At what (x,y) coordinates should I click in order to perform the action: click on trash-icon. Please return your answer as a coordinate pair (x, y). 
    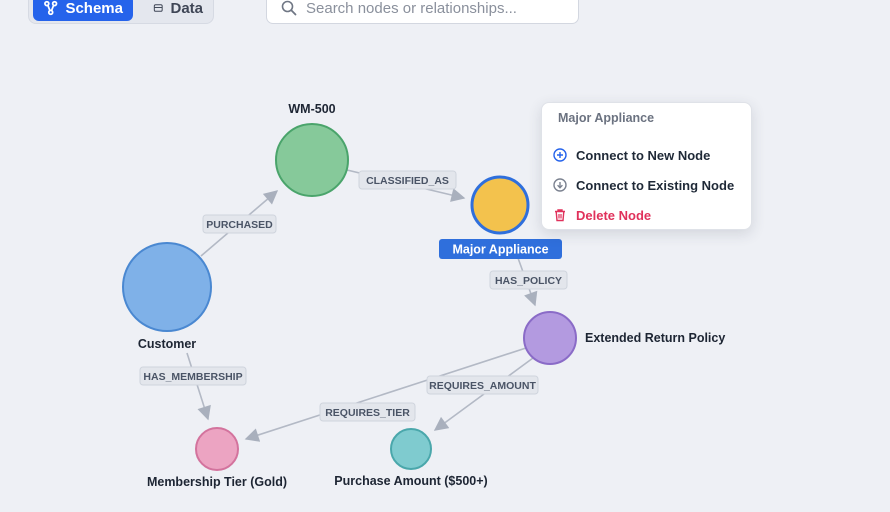
    Looking at the image, I should click on (560, 215).